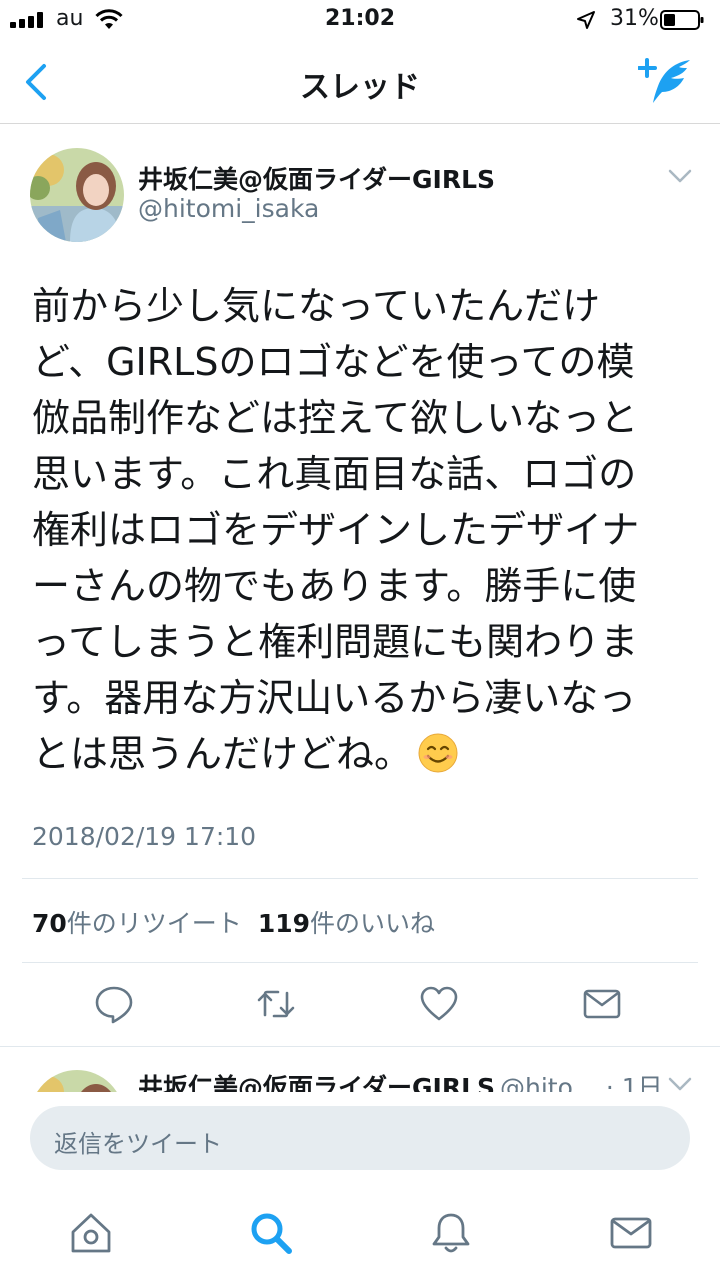  What do you see at coordinates (334, 586) in the screenshot?
I see `tweet-line: ーさんの物でもあります。勝手に使` at bounding box center [334, 586].